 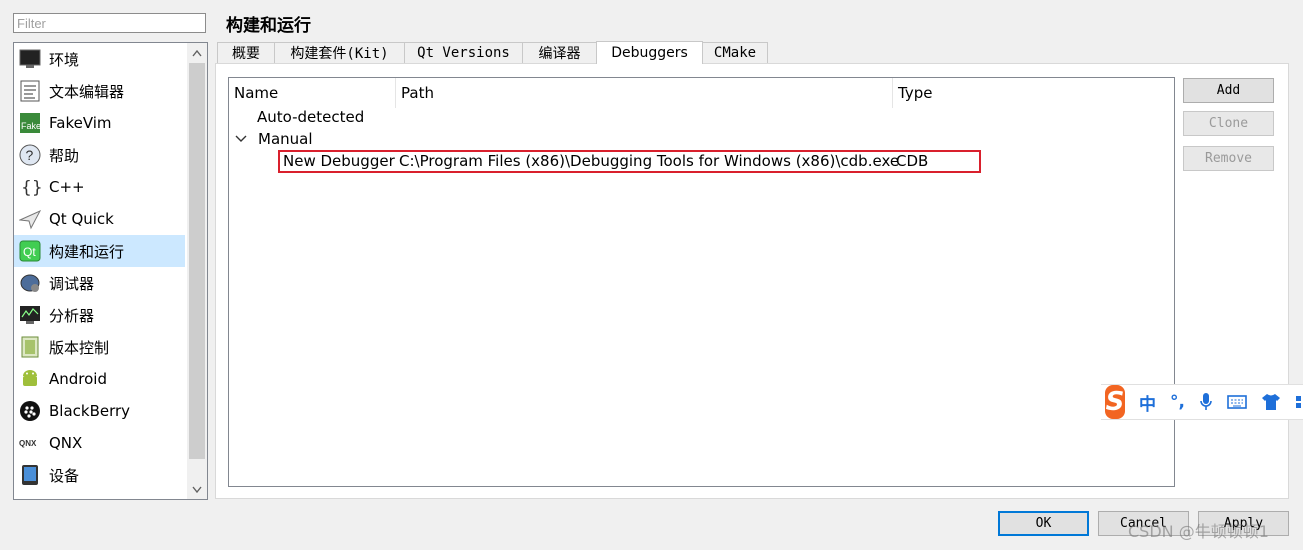 I want to click on analyzer-icon, so click(x=30, y=315).